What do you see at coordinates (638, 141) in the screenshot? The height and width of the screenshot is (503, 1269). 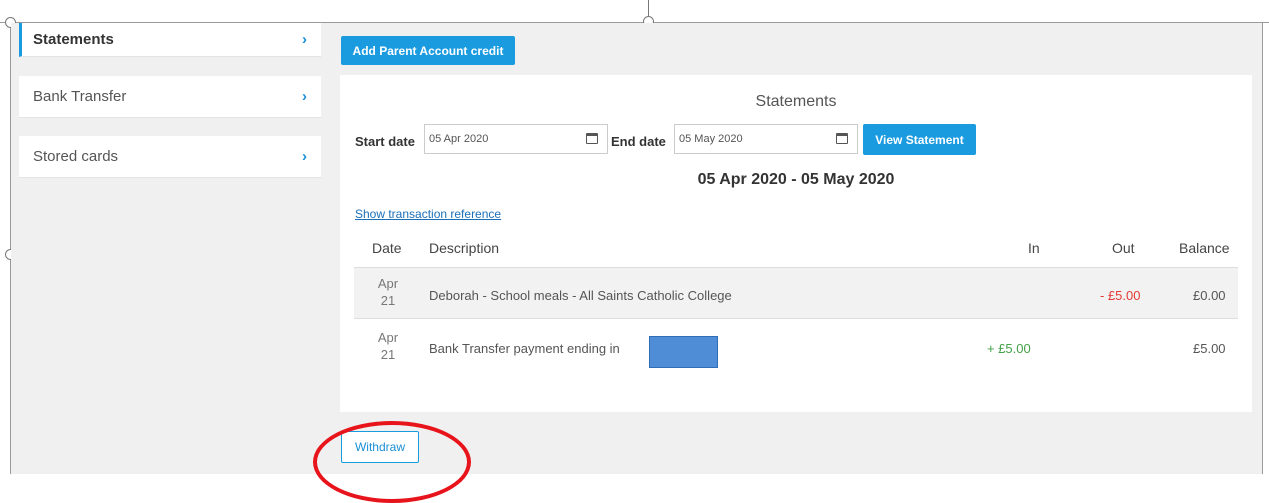 I see `end-date-label: End date` at bounding box center [638, 141].